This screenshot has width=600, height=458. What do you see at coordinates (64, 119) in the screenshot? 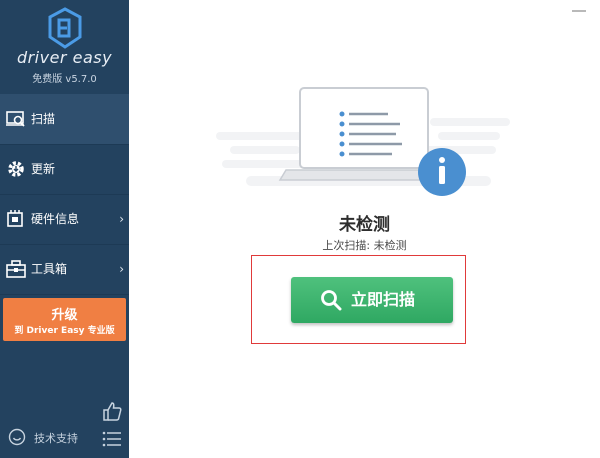
I see `sidebar-item-scan: 扫描` at bounding box center [64, 119].